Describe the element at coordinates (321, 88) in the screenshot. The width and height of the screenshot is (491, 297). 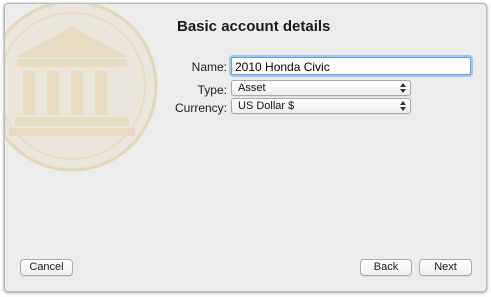
I see `type-popup: Asset` at that location.